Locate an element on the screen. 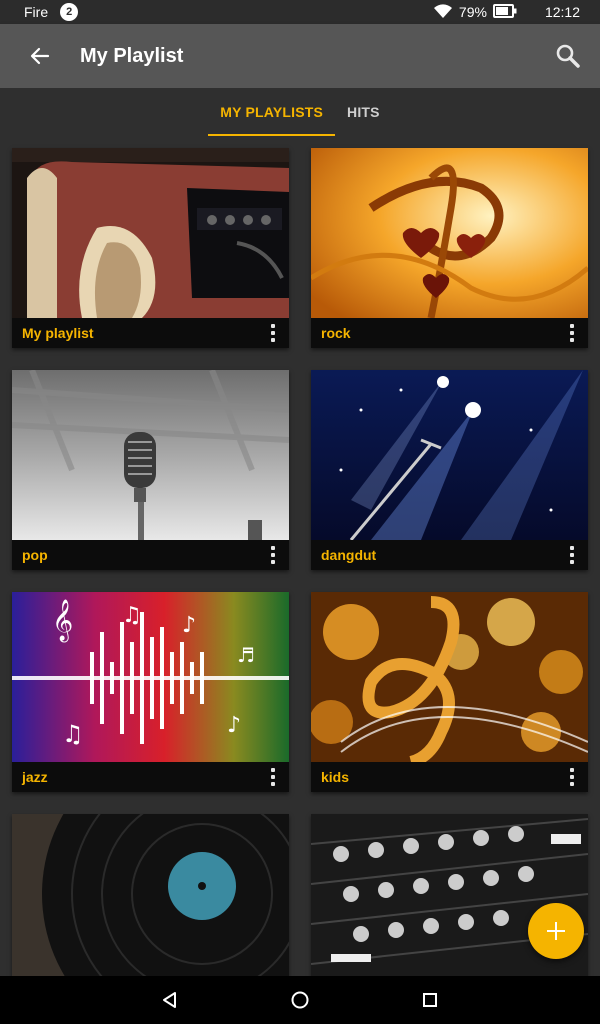 This screenshot has height=1024, width=600. search-icon is located at coordinates (568, 56).